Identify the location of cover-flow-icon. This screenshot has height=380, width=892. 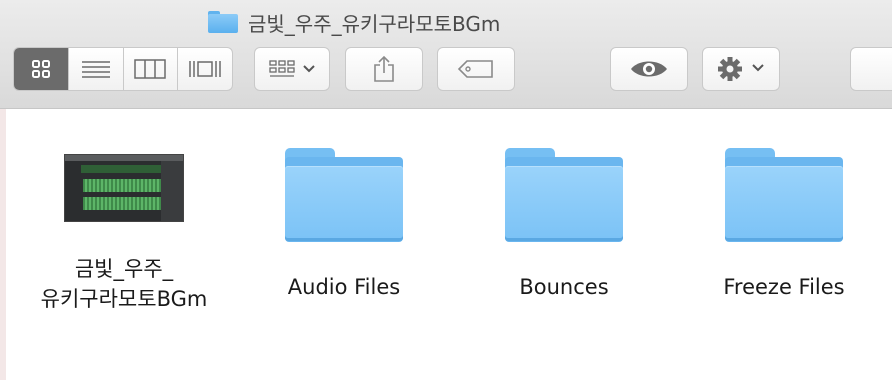
(205, 69).